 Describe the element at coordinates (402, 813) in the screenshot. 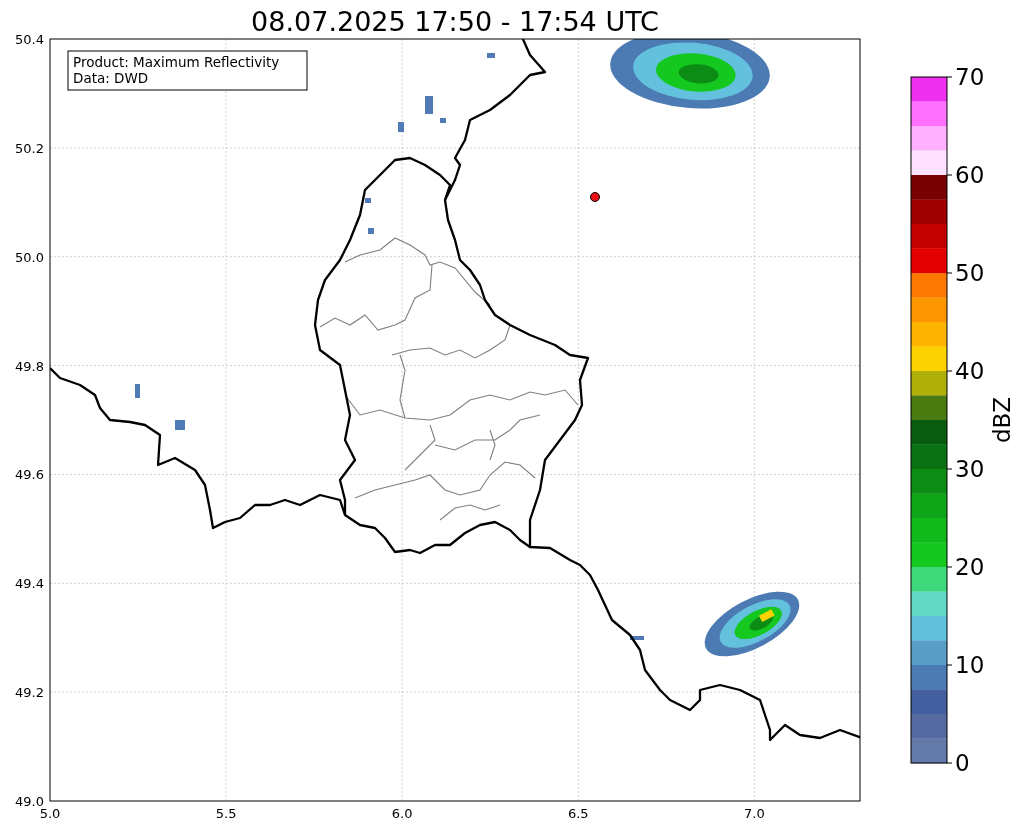

I see `x-tick-label: 6.0` at that location.